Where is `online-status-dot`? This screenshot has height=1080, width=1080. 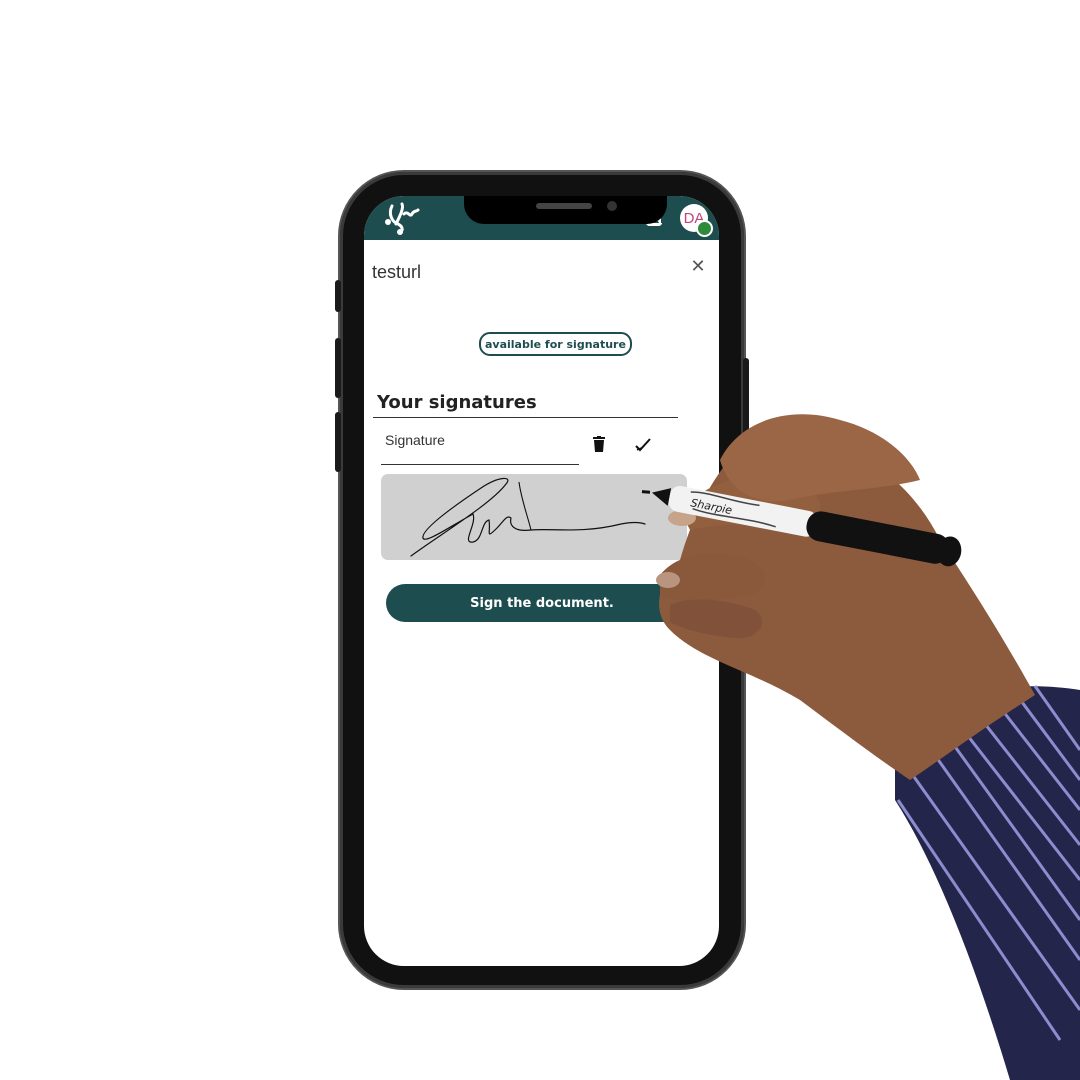 online-status-dot is located at coordinates (704, 228).